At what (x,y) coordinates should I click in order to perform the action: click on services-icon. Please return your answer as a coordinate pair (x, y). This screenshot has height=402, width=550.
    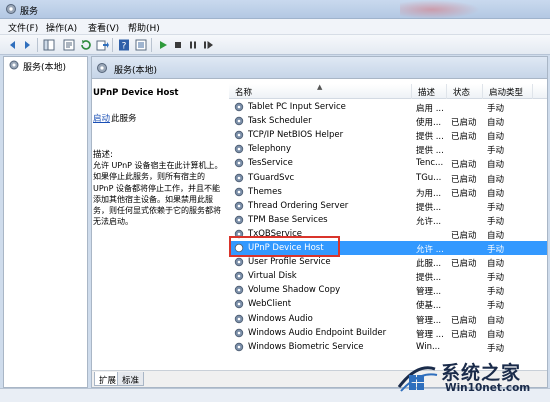
    Looking at the image, I should click on (11, 9).